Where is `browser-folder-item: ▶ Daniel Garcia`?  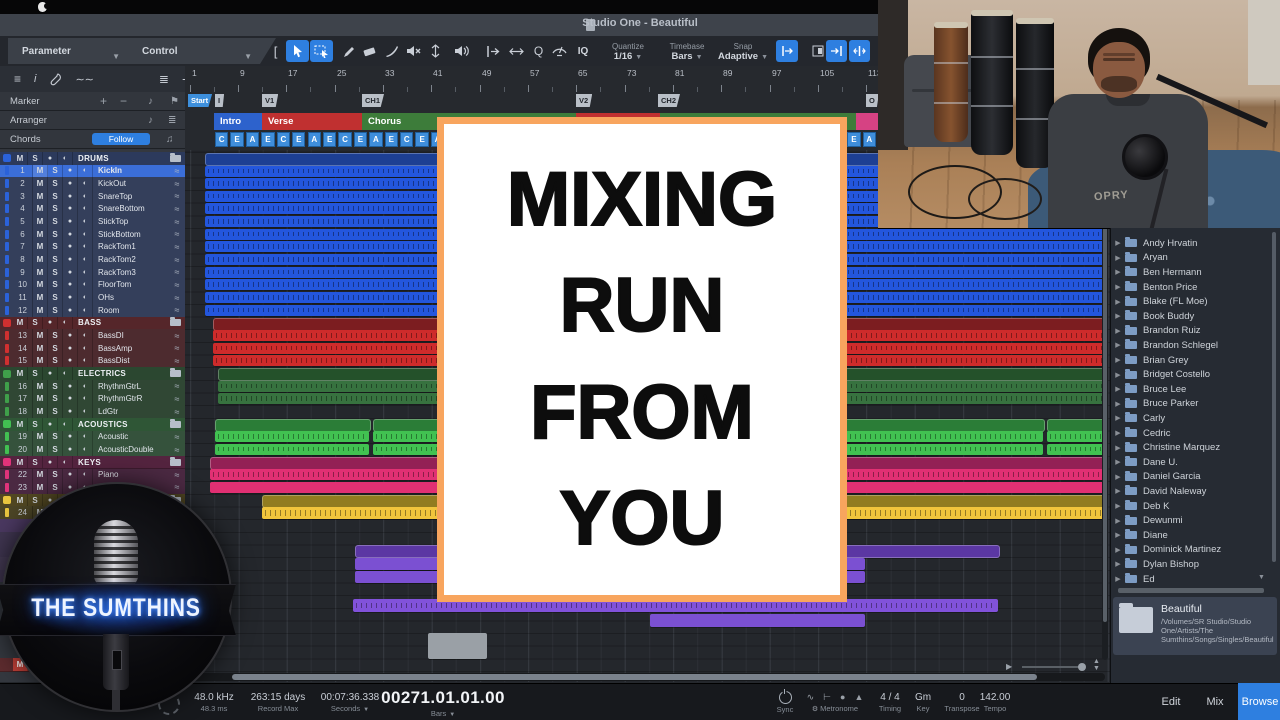
browser-folder-item: ▶ Daniel Garcia is located at coordinates (1195, 477).